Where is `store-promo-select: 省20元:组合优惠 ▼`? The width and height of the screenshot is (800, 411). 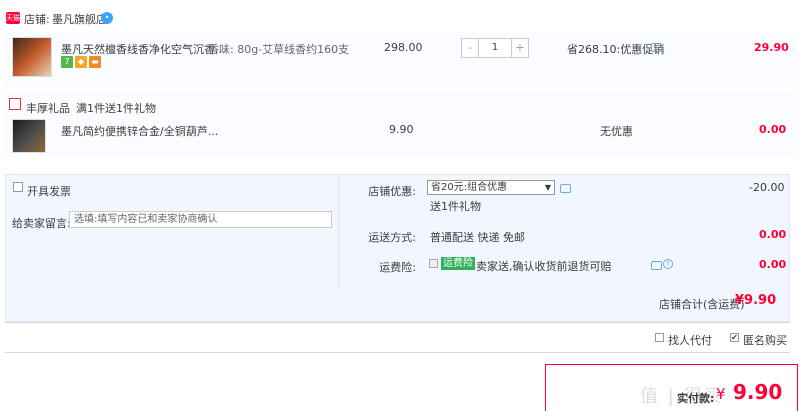
store-promo-select: 省20元:组合优惠 ▼ is located at coordinates (491, 187).